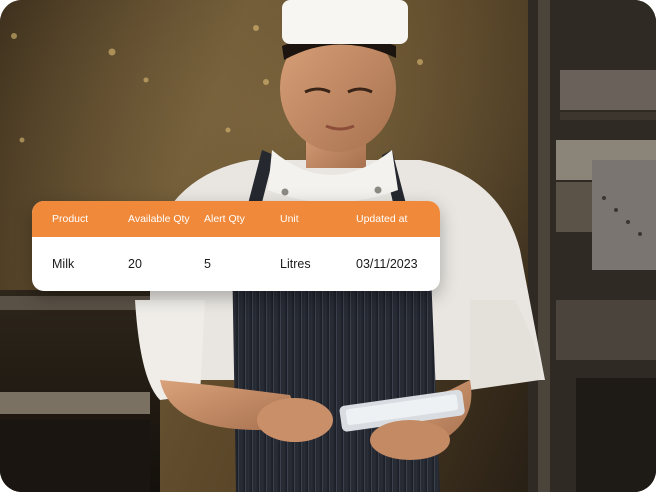 This screenshot has width=656, height=492. I want to click on cell-product: Milk, so click(63, 264).